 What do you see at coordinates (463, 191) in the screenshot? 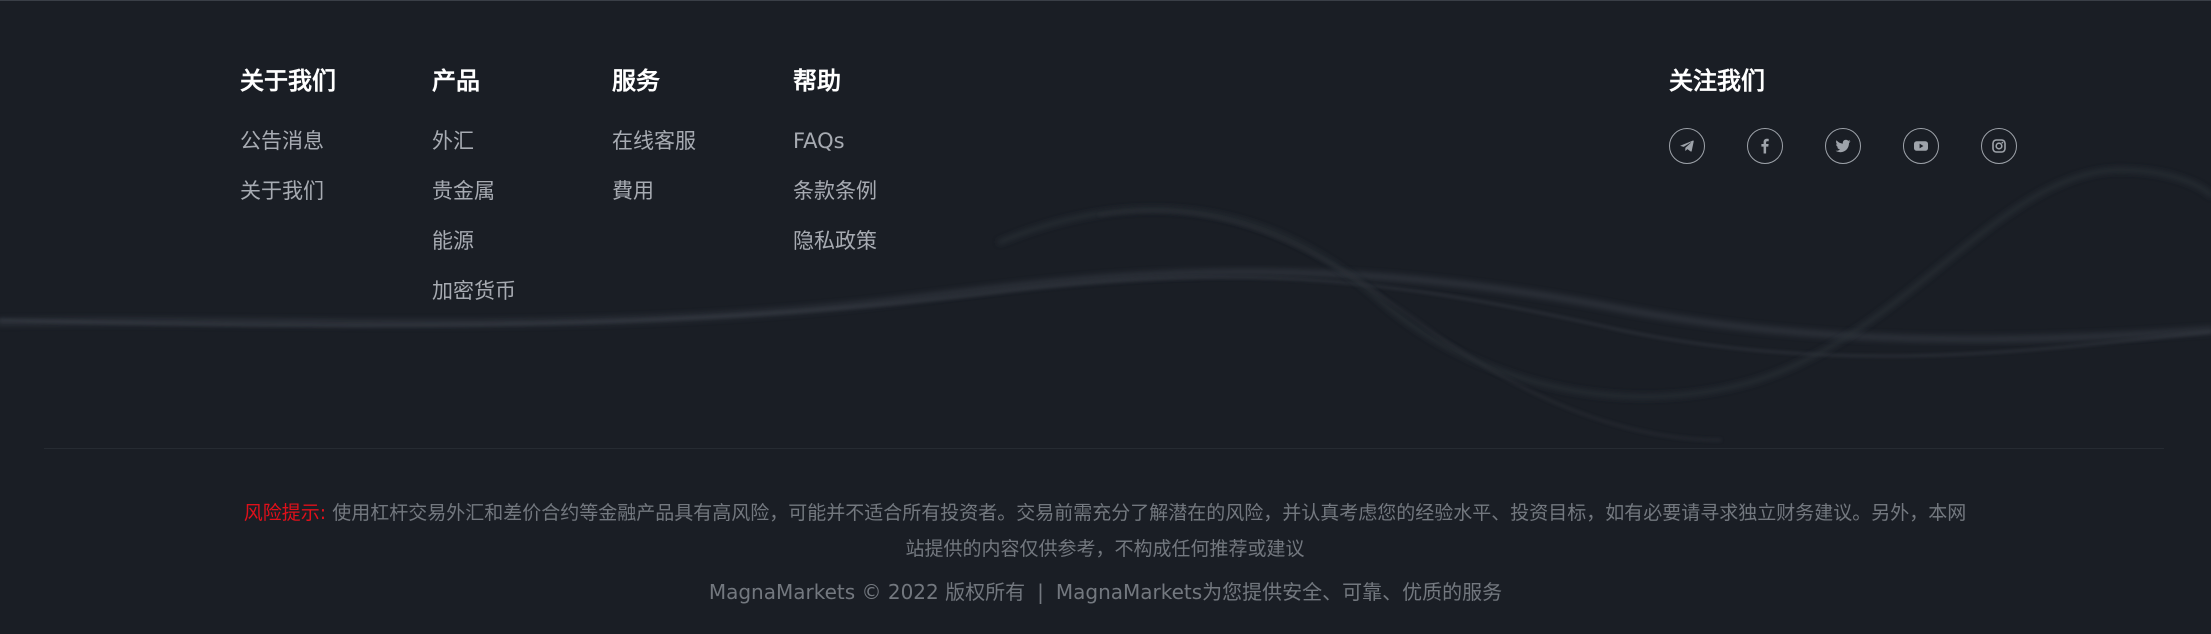
I see `link-precious-metals: 贵金属` at bounding box center [463, 191].